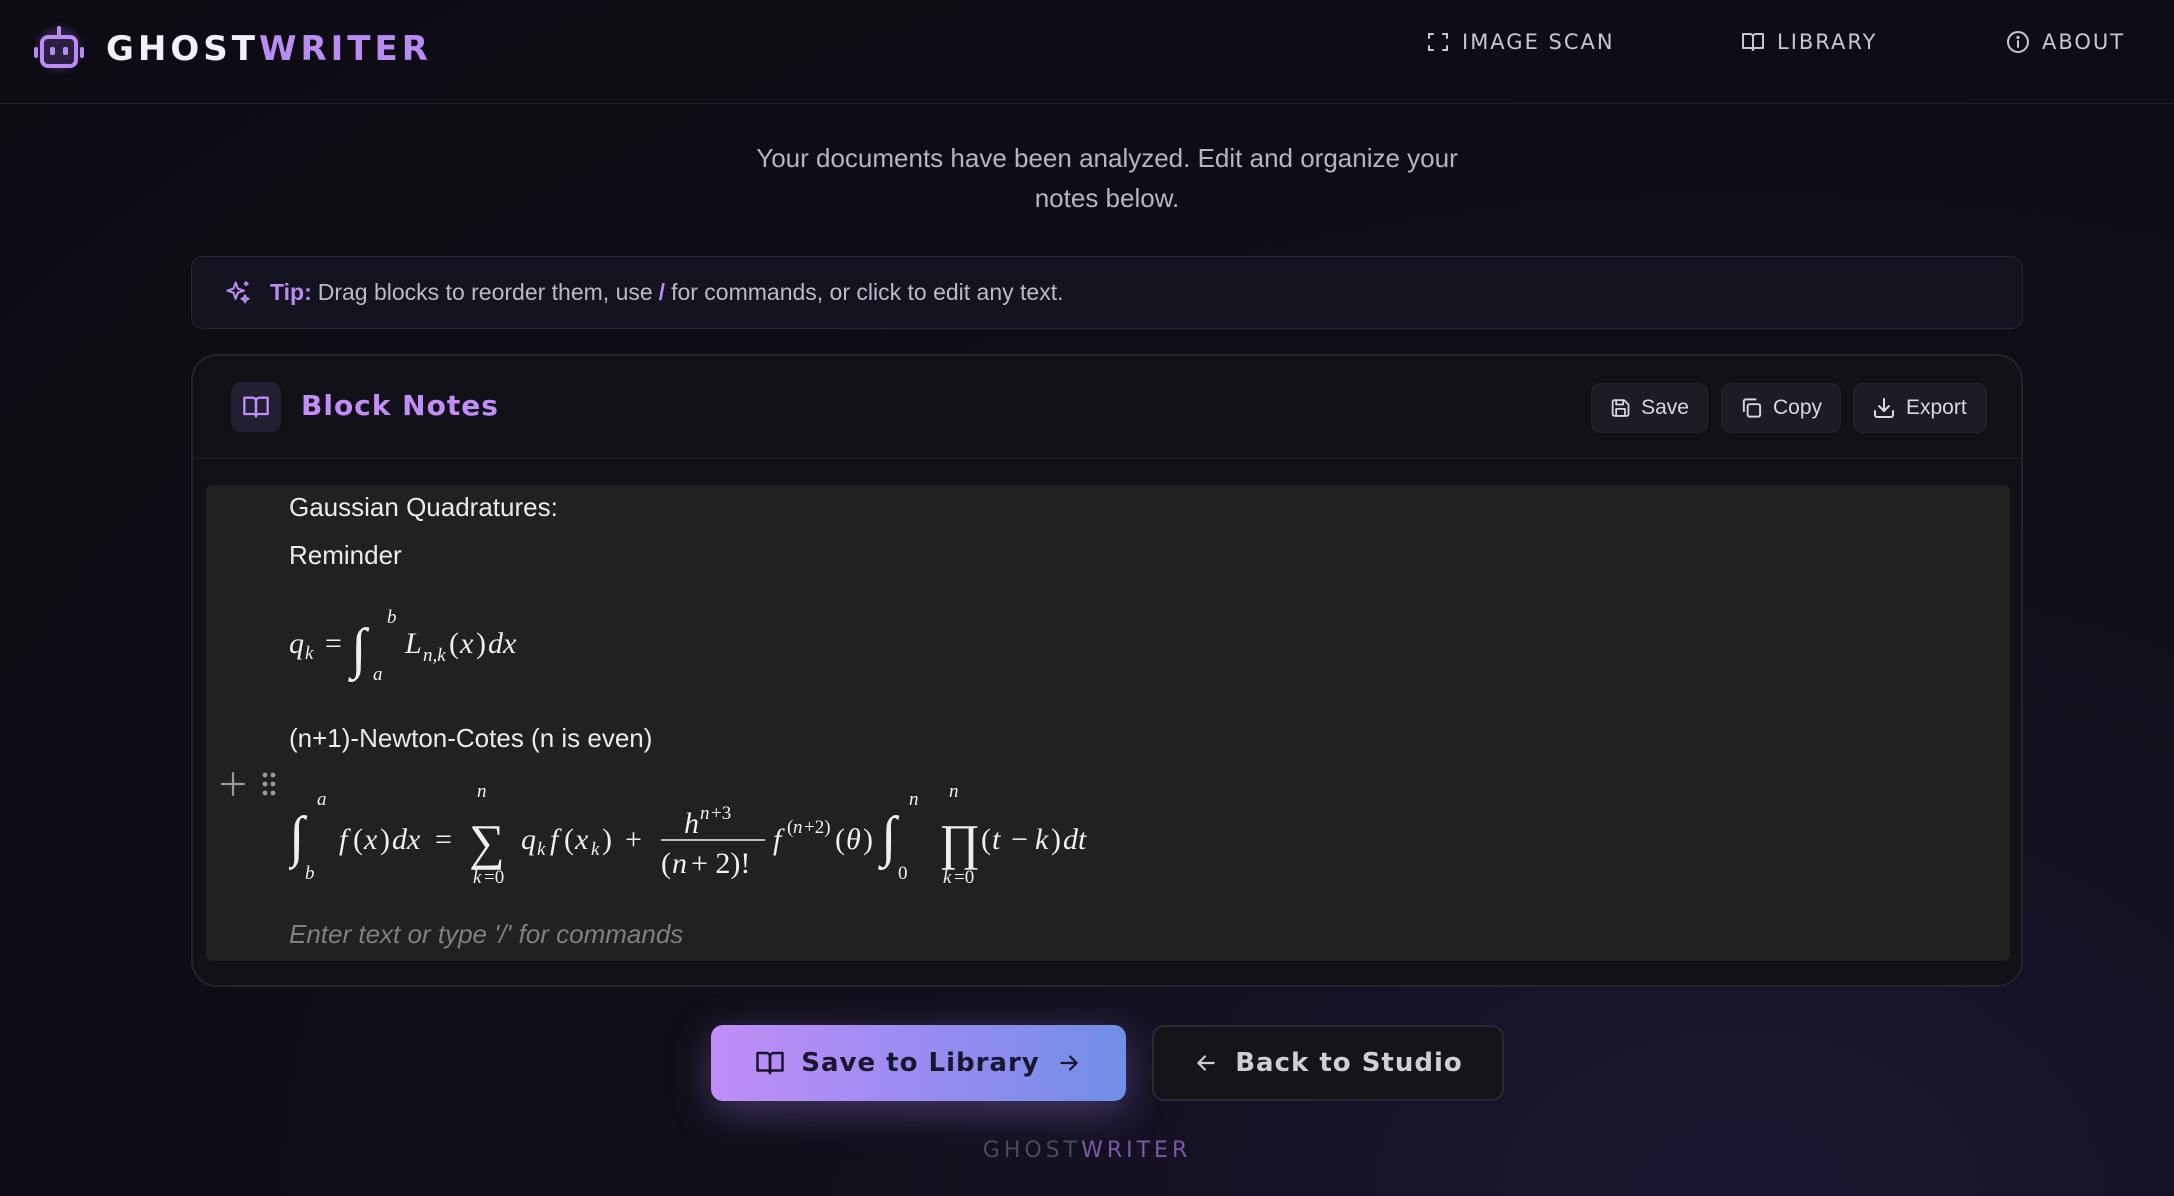  I want to click on subtitle-line-2: notes below., so click(1107, 198).